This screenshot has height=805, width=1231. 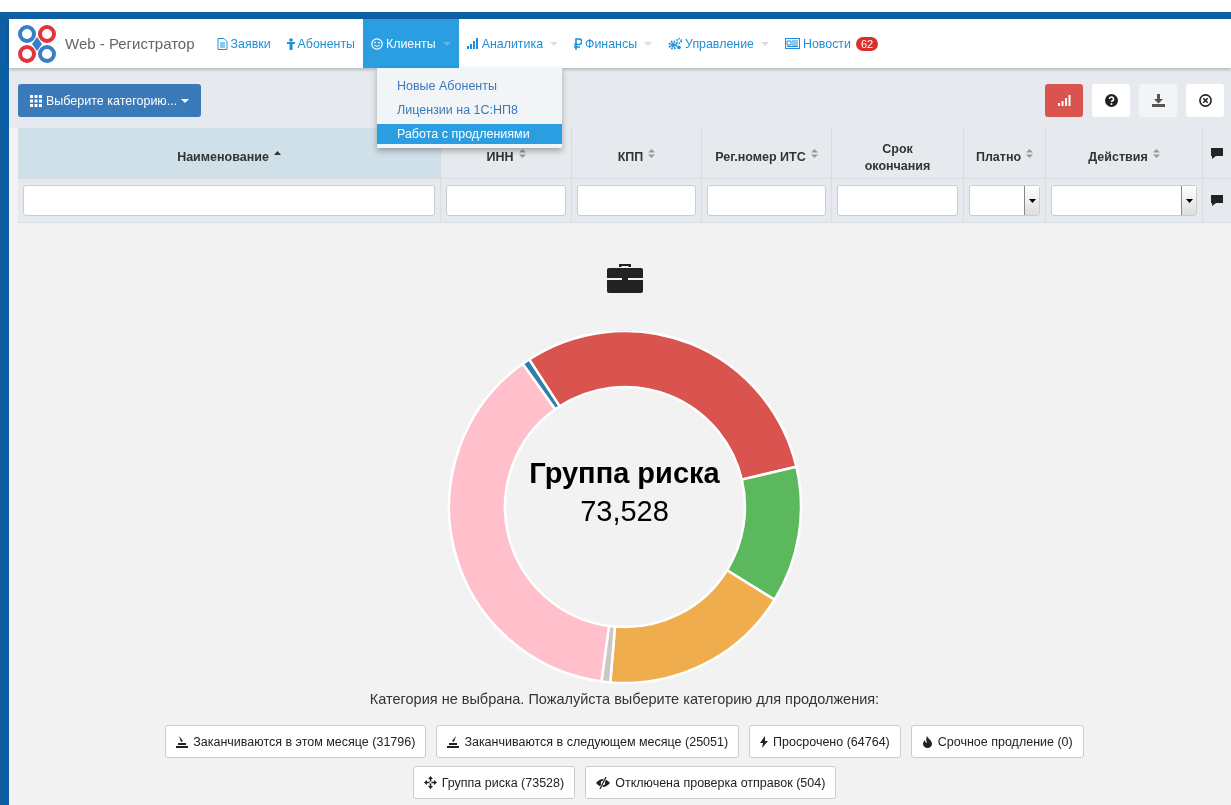 I want to click on flame-icon, so click(x=927, y=741).